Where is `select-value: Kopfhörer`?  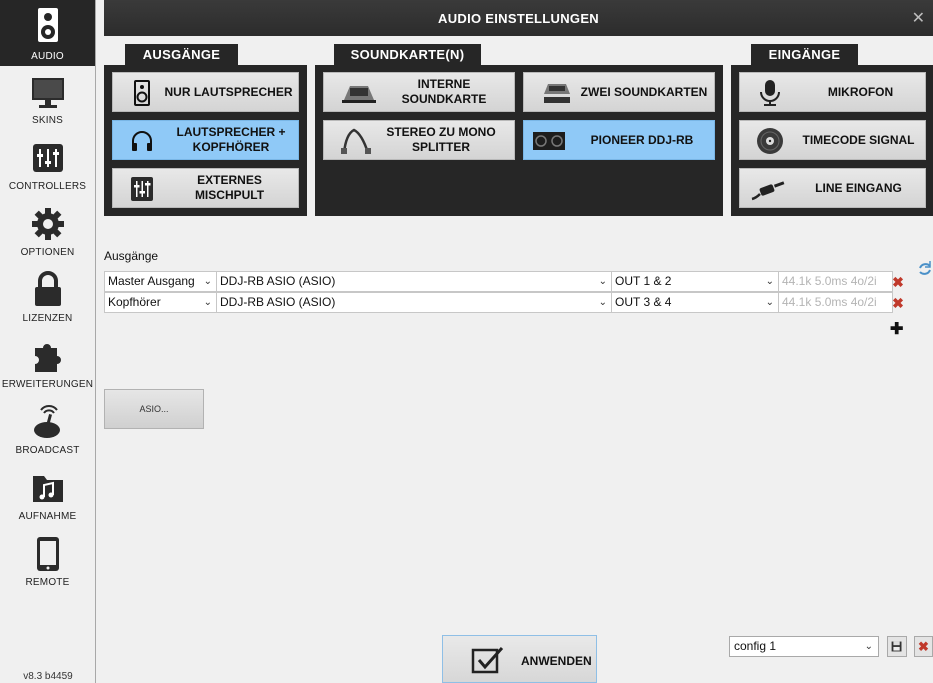
select-value: Kopfhörer is located at coordinates (134, 302).